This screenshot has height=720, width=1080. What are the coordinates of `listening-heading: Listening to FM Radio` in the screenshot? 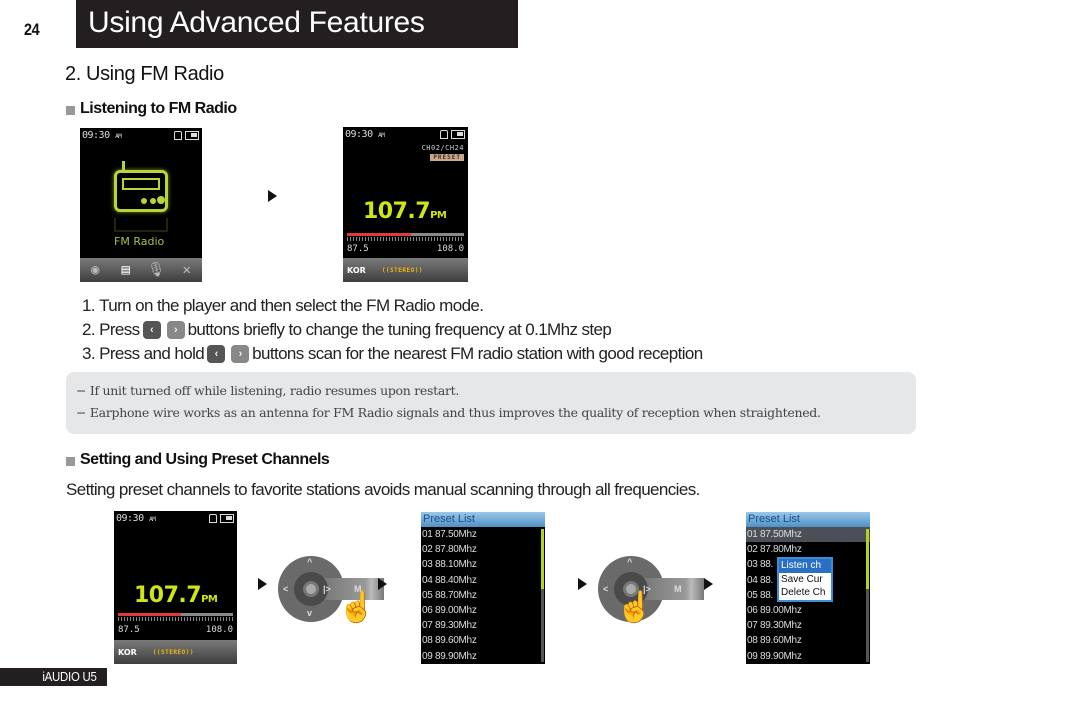 It's located at (151, 109).